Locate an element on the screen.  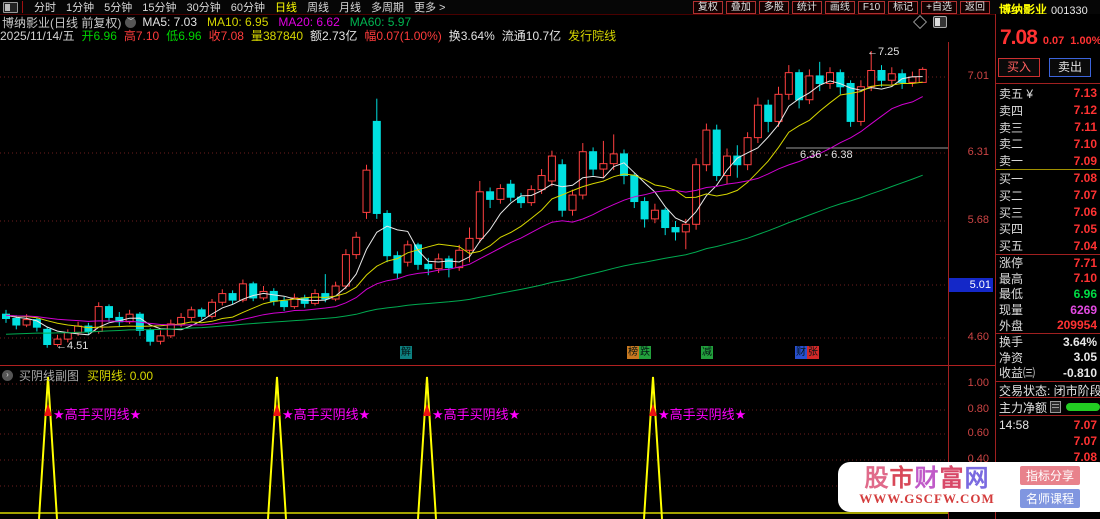
tab-daily: 日线 is located at coordinates (286, 7).